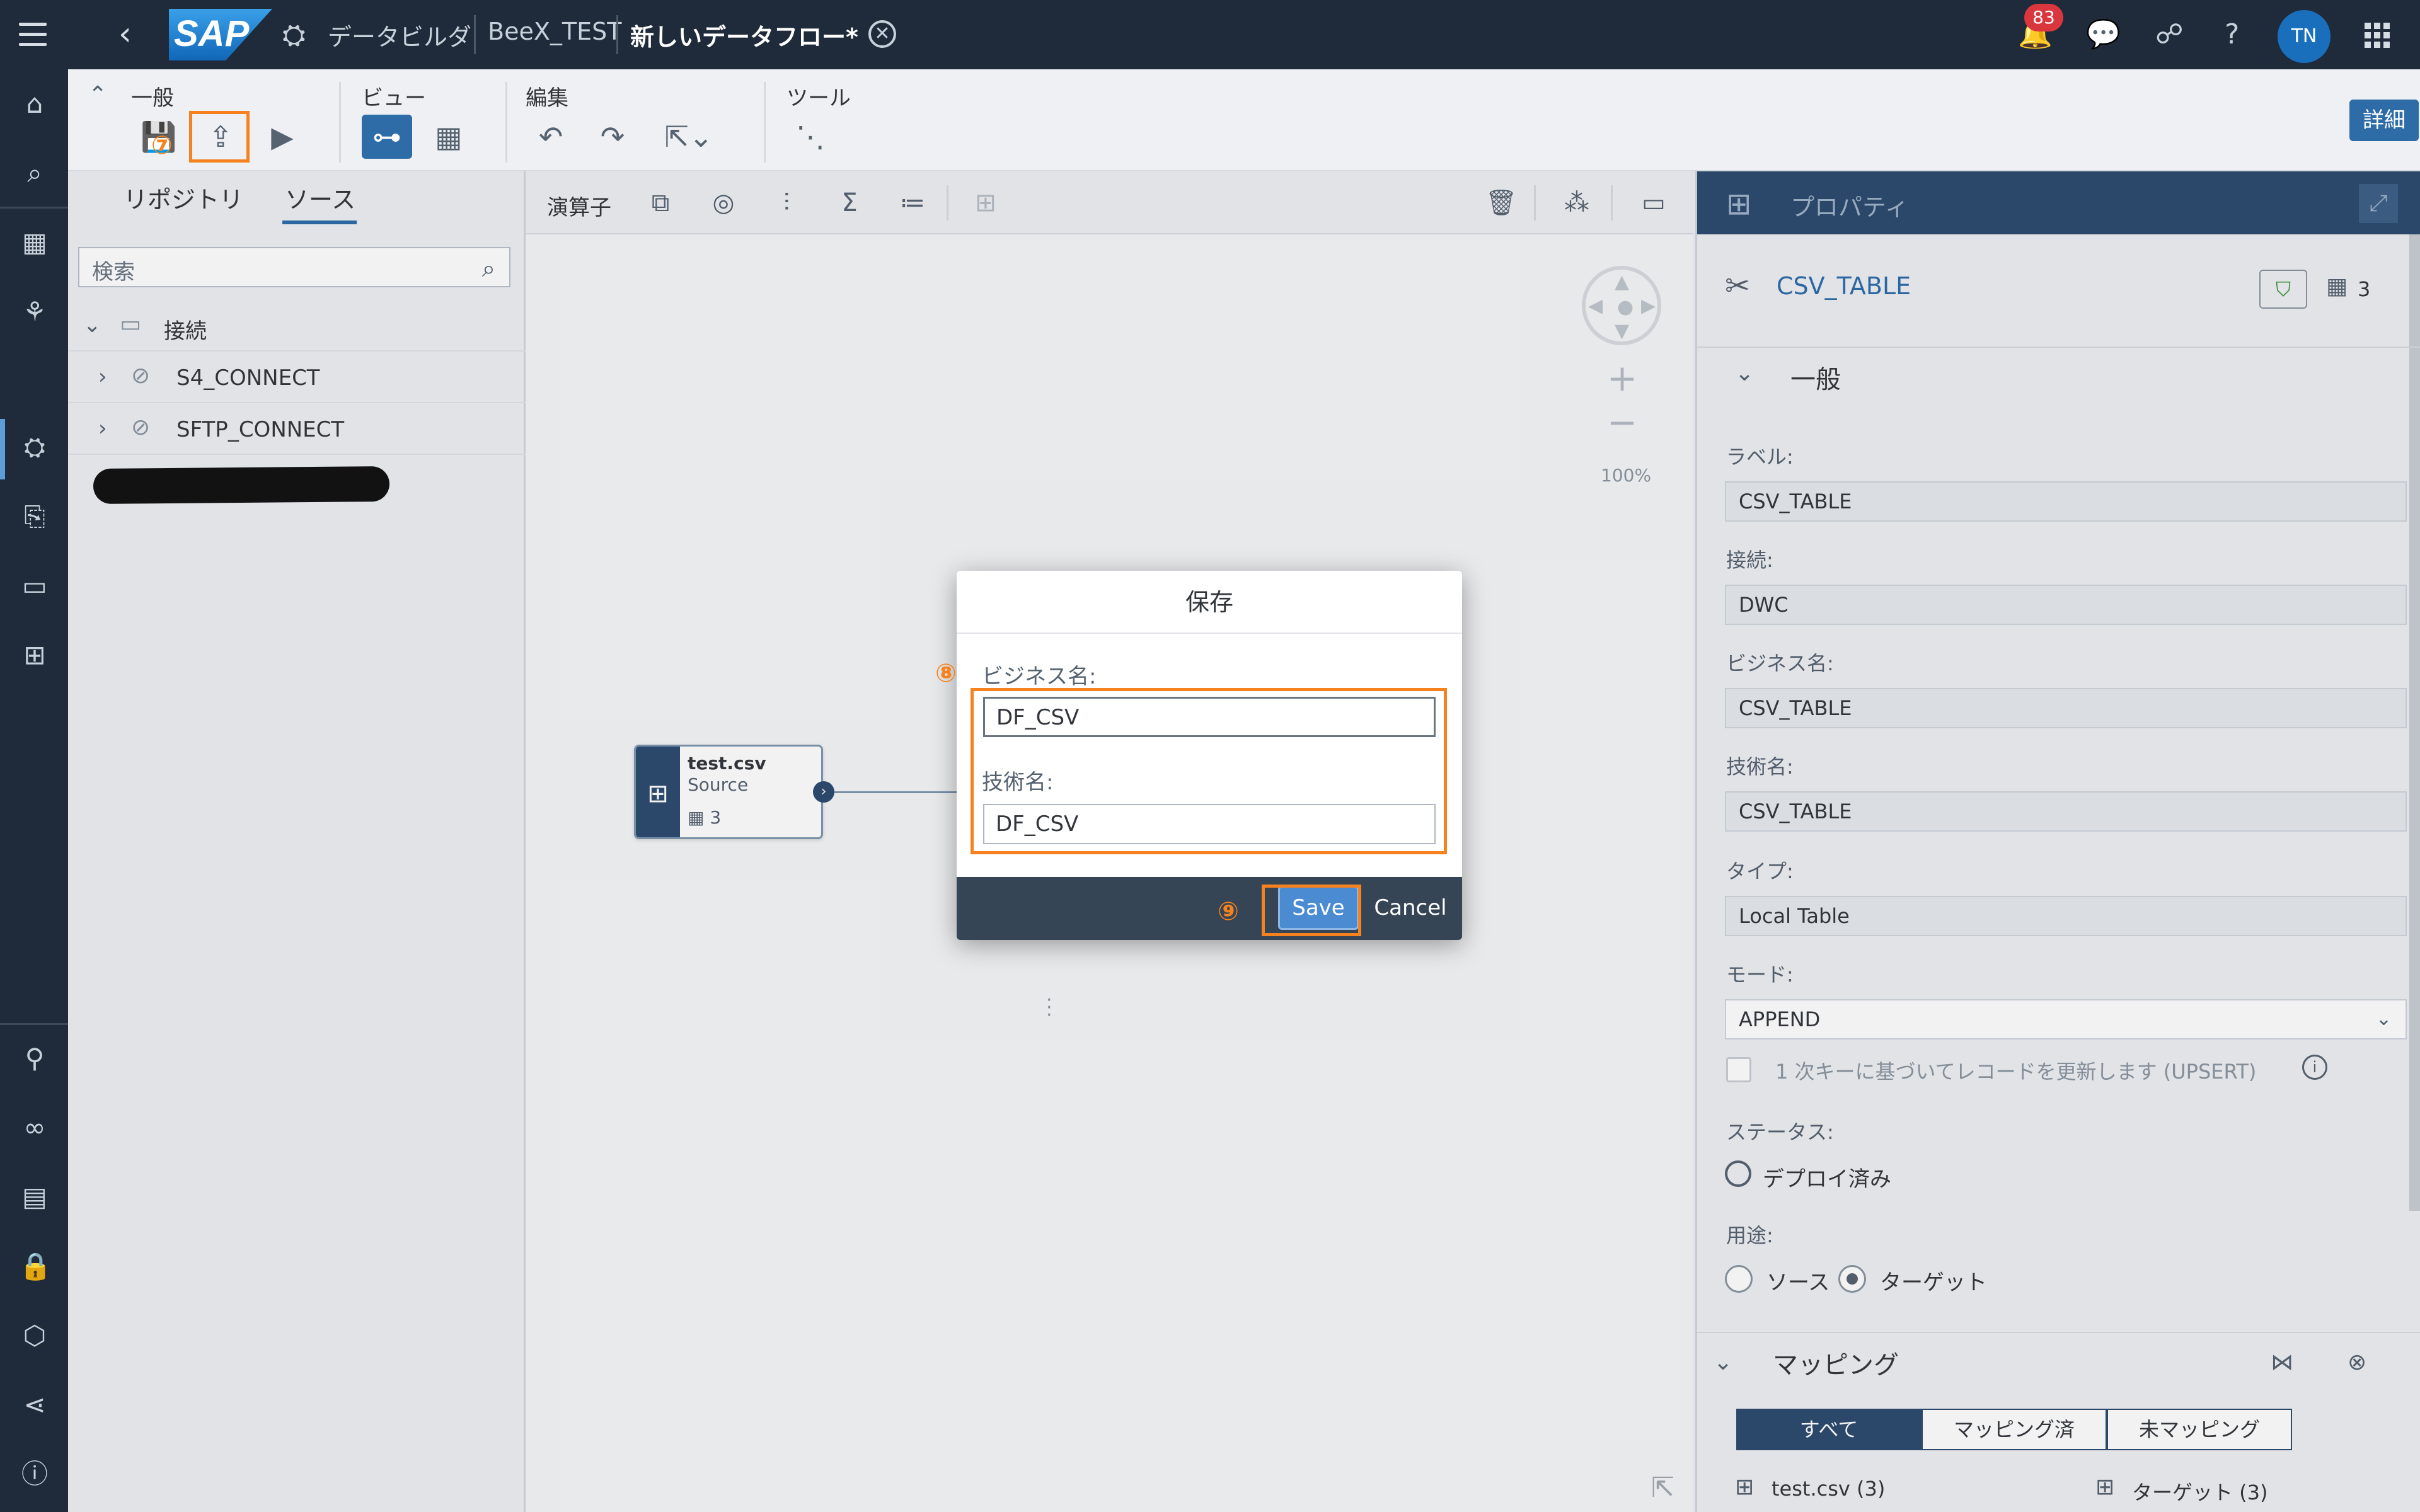  I want to click on dialog-title: 保存, so click(1210, 602).